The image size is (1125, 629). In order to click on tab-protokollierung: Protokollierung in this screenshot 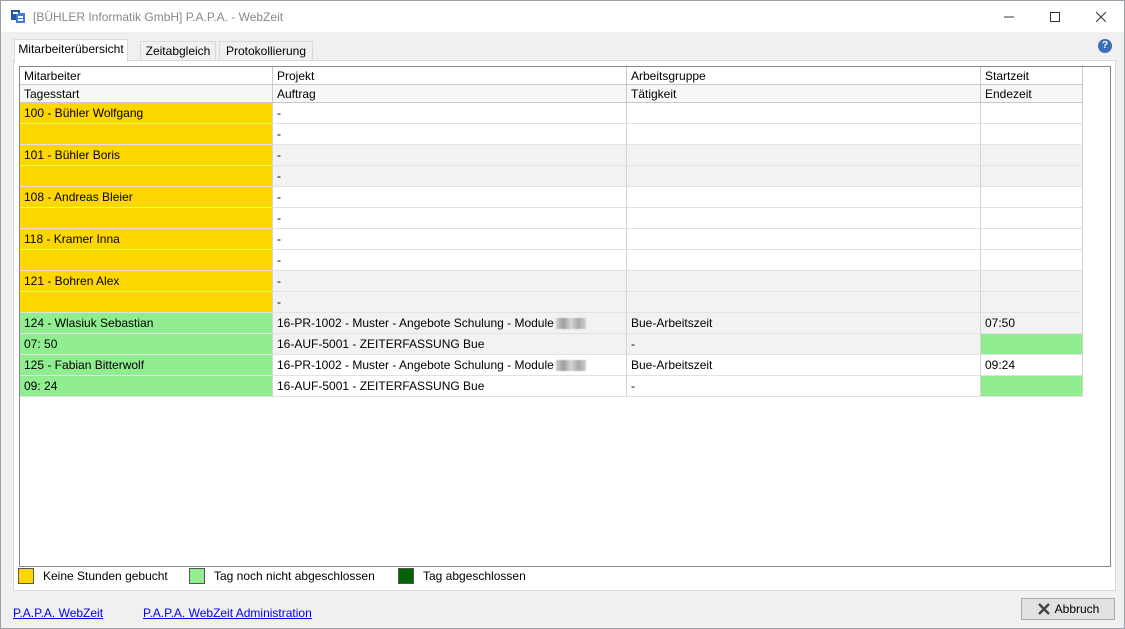, I will do `click(266, 51)`.